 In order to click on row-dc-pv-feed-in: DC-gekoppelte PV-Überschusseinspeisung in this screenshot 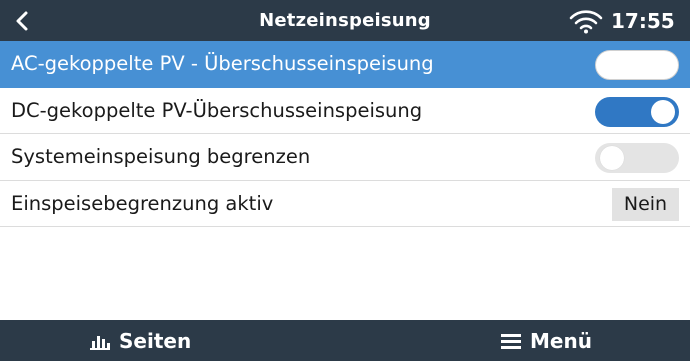, I will do `click(345, 110)`.